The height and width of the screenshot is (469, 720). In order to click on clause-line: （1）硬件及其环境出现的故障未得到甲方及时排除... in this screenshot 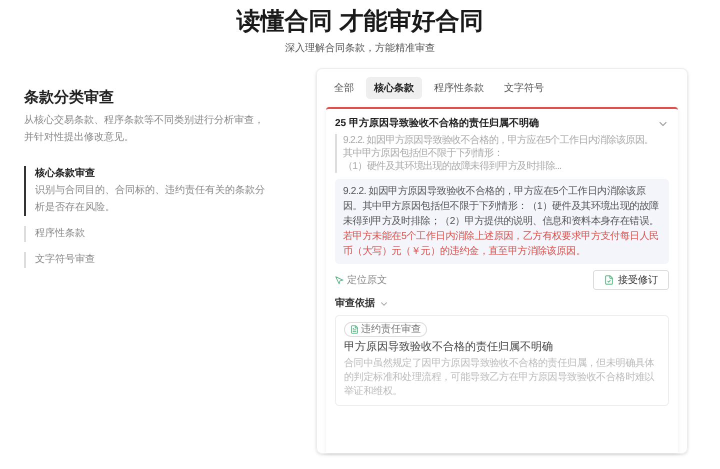, I will do `click(452, 166)`.